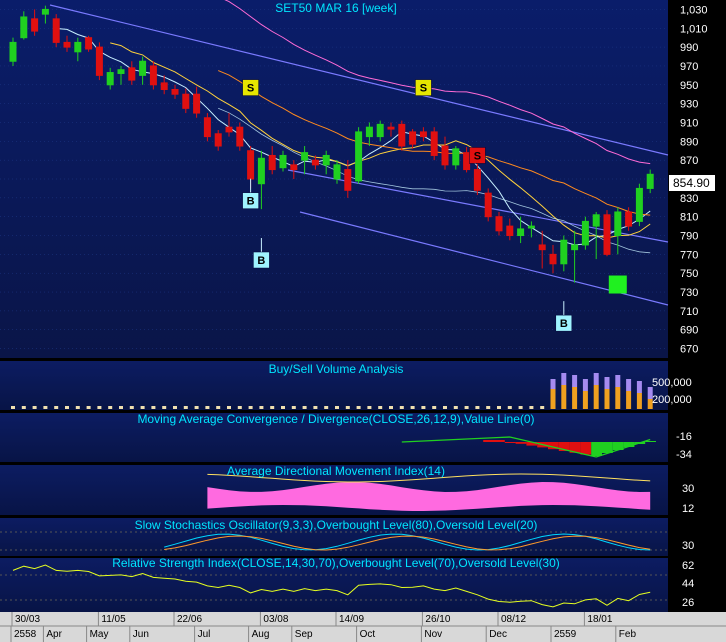  What do you see at coordinates (275, 619) in the screenshot?
I see `x-axis-top-label: 03/08` at bounding box center [275, 619].